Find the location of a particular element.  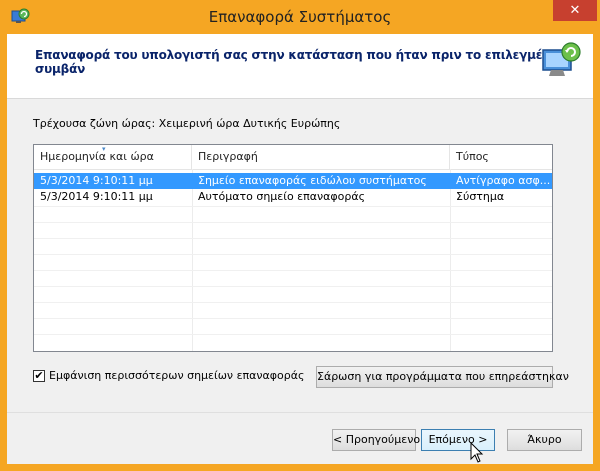

title-bar: Επαναφορά Συστήματος ✕ is located at coordinates (300, 17).